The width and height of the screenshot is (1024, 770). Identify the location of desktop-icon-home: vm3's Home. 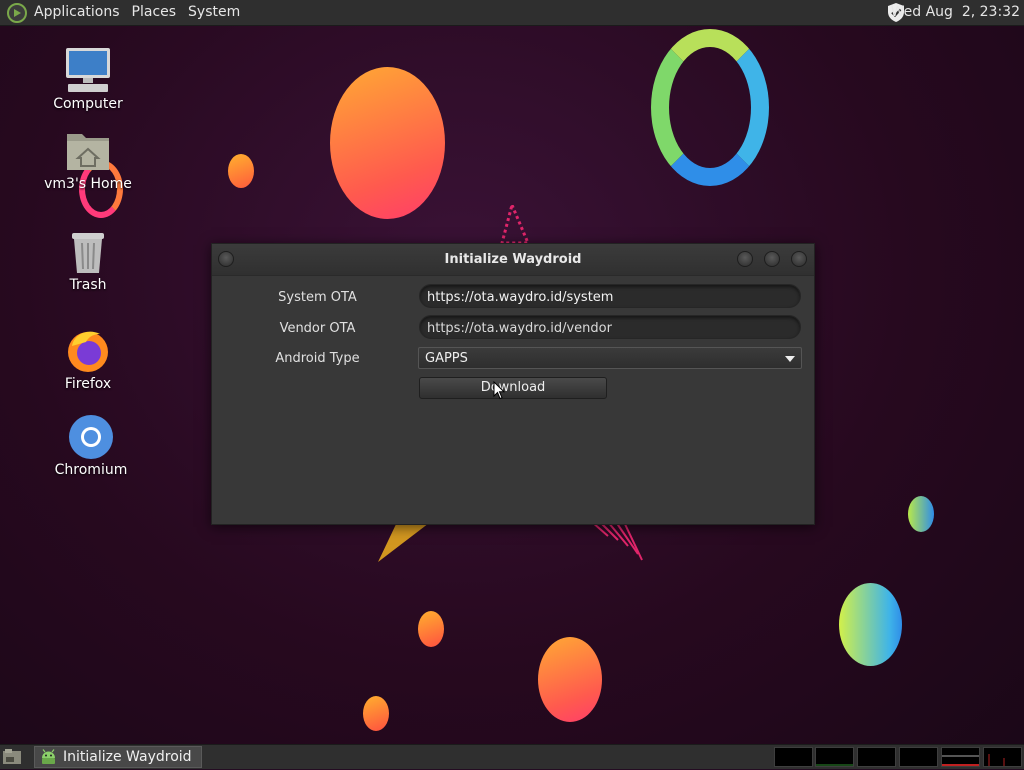
(88, 160).